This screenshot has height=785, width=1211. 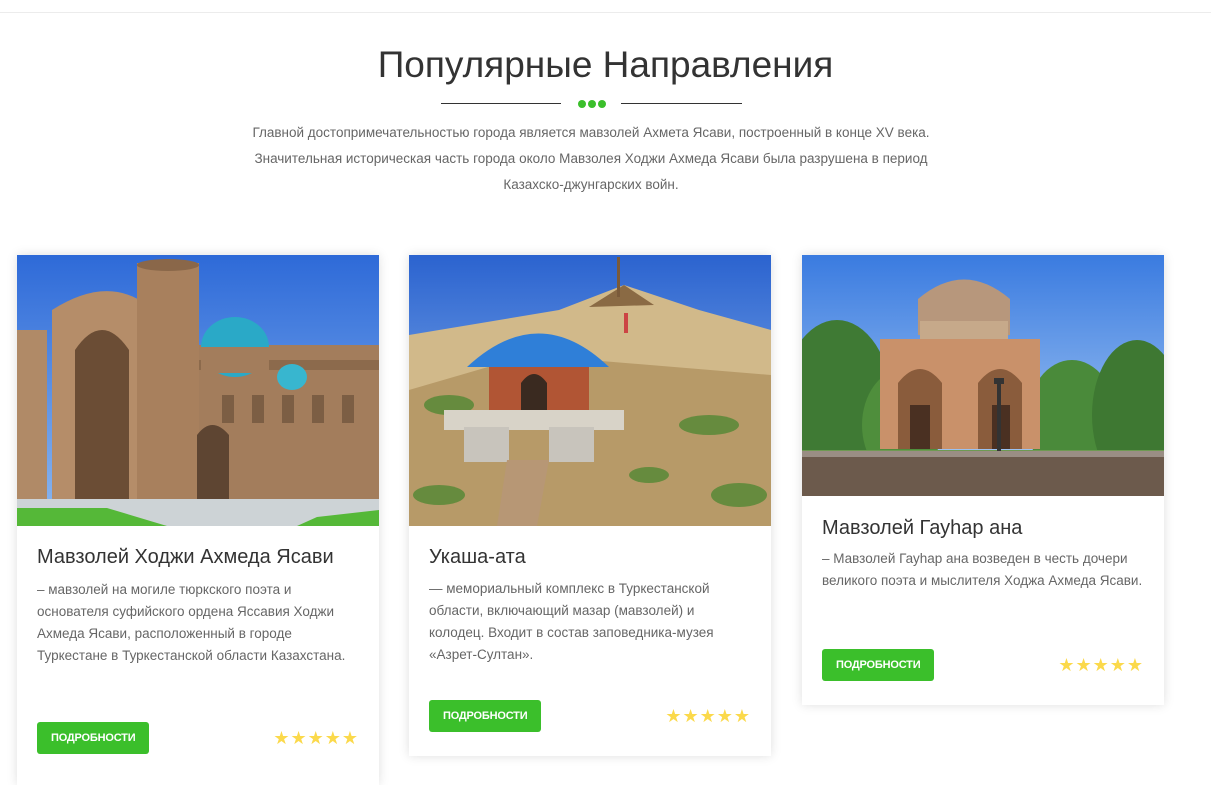 I want to click on card-title: Укаша-ата, so click(x=477, y=557).